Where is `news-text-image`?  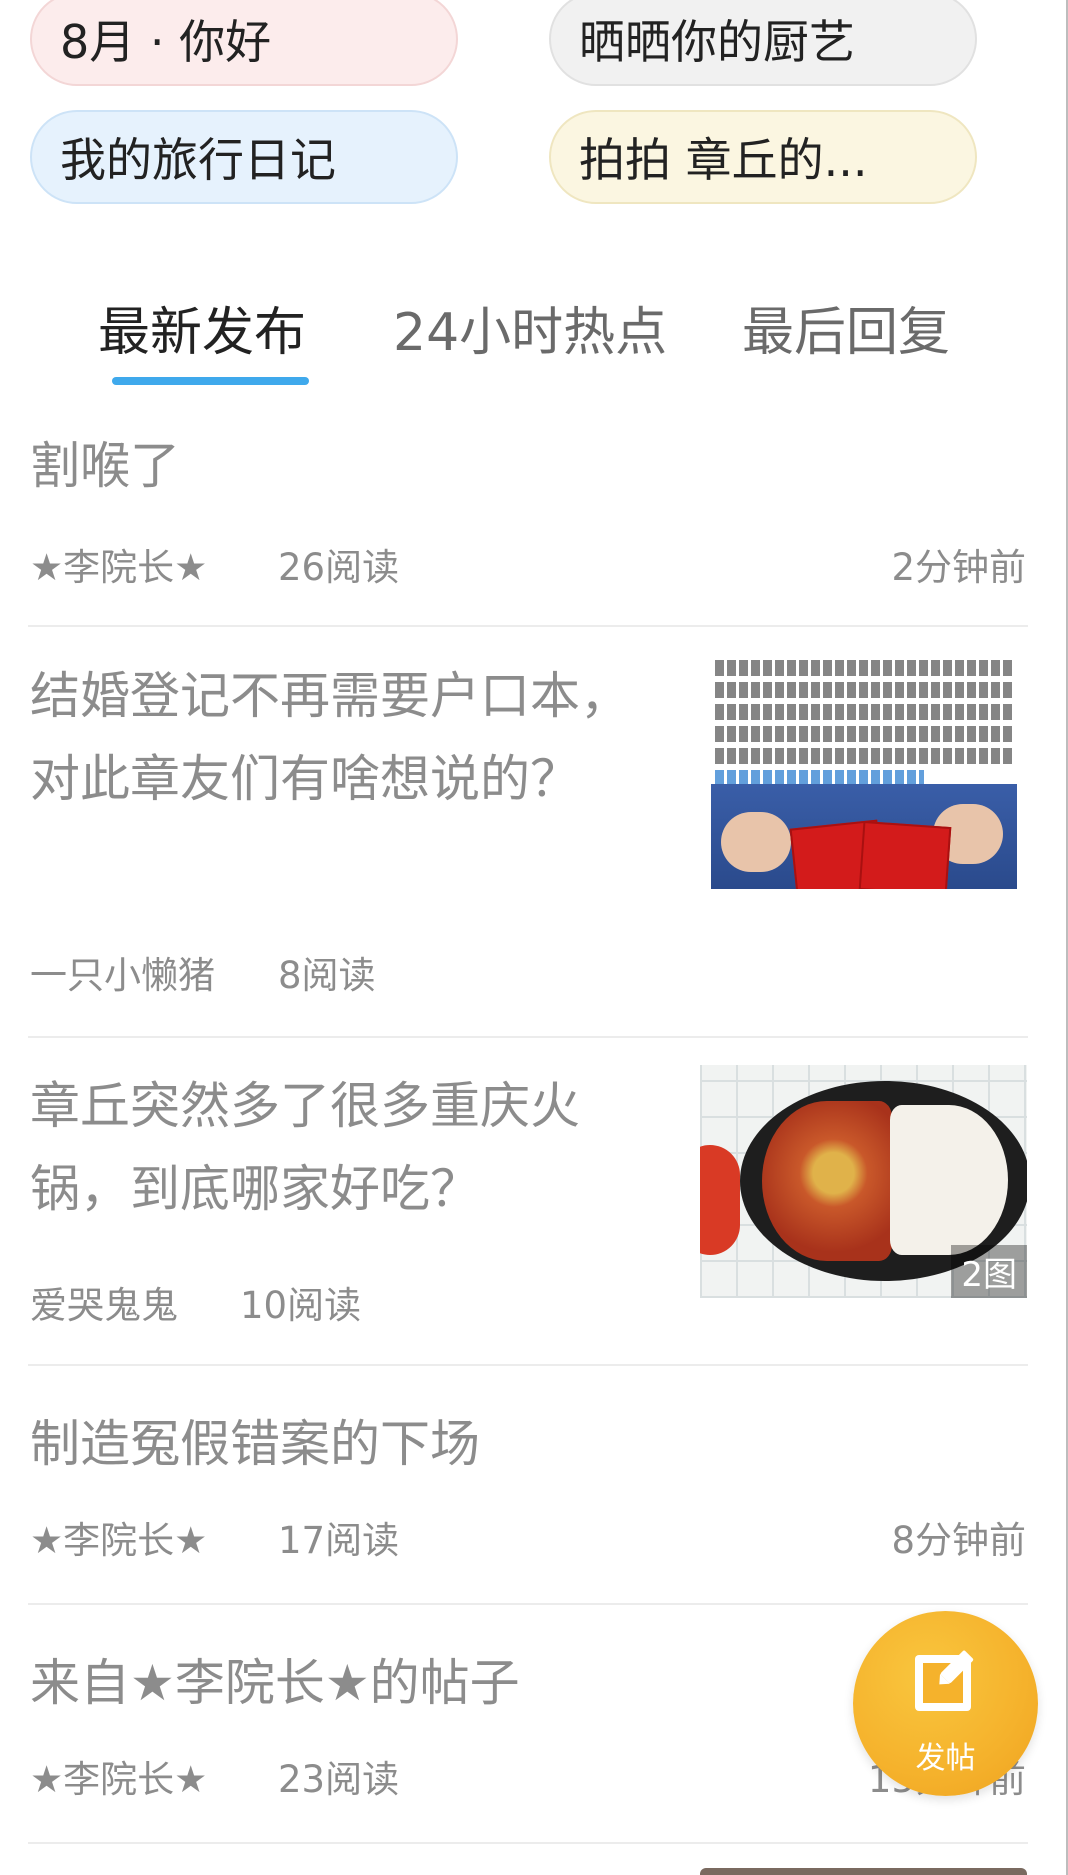
news-text-image is located at coordinates (864, 720).